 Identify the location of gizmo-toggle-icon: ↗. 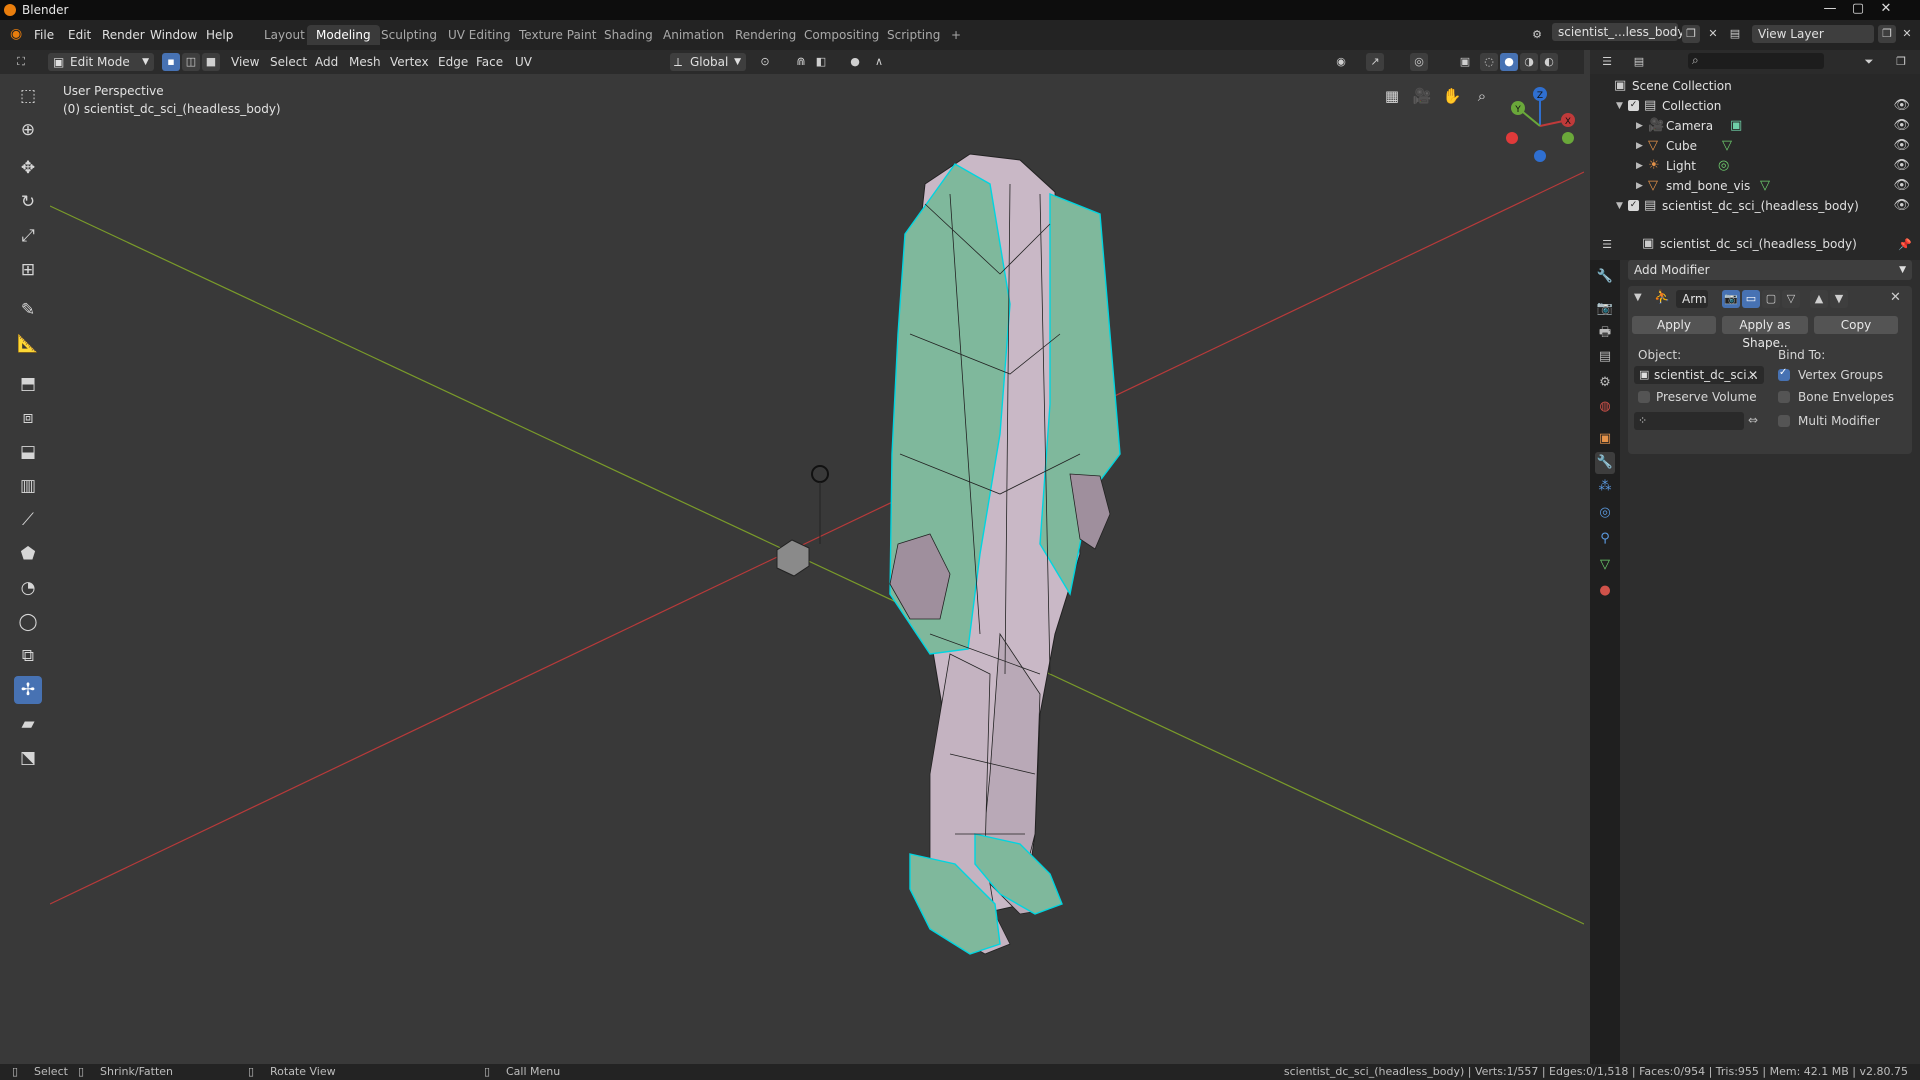
(1375, 62).